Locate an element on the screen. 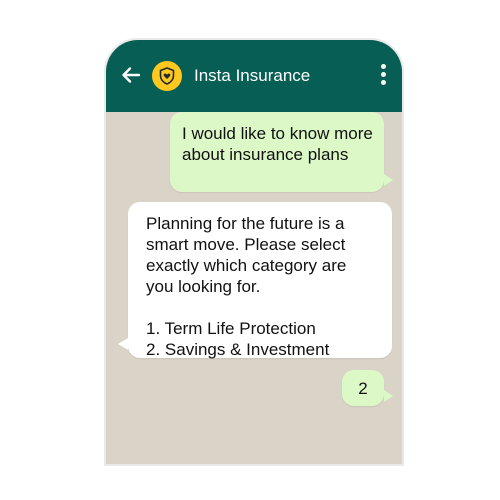 The height and width of the screenshot is (500, 500). message-text-line: 2 is located at coordinates (363, 388).